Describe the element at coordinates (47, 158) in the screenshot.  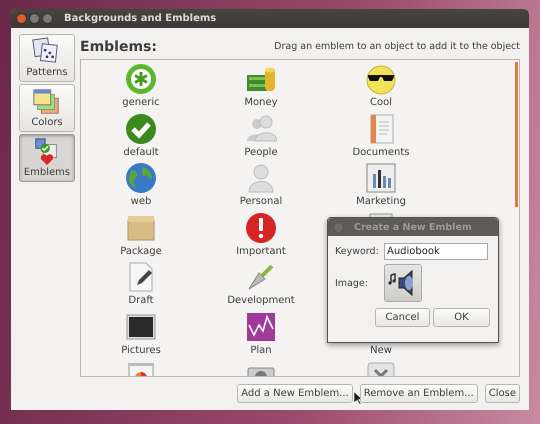
I see `sidebar-tab: Emblems` at that location.